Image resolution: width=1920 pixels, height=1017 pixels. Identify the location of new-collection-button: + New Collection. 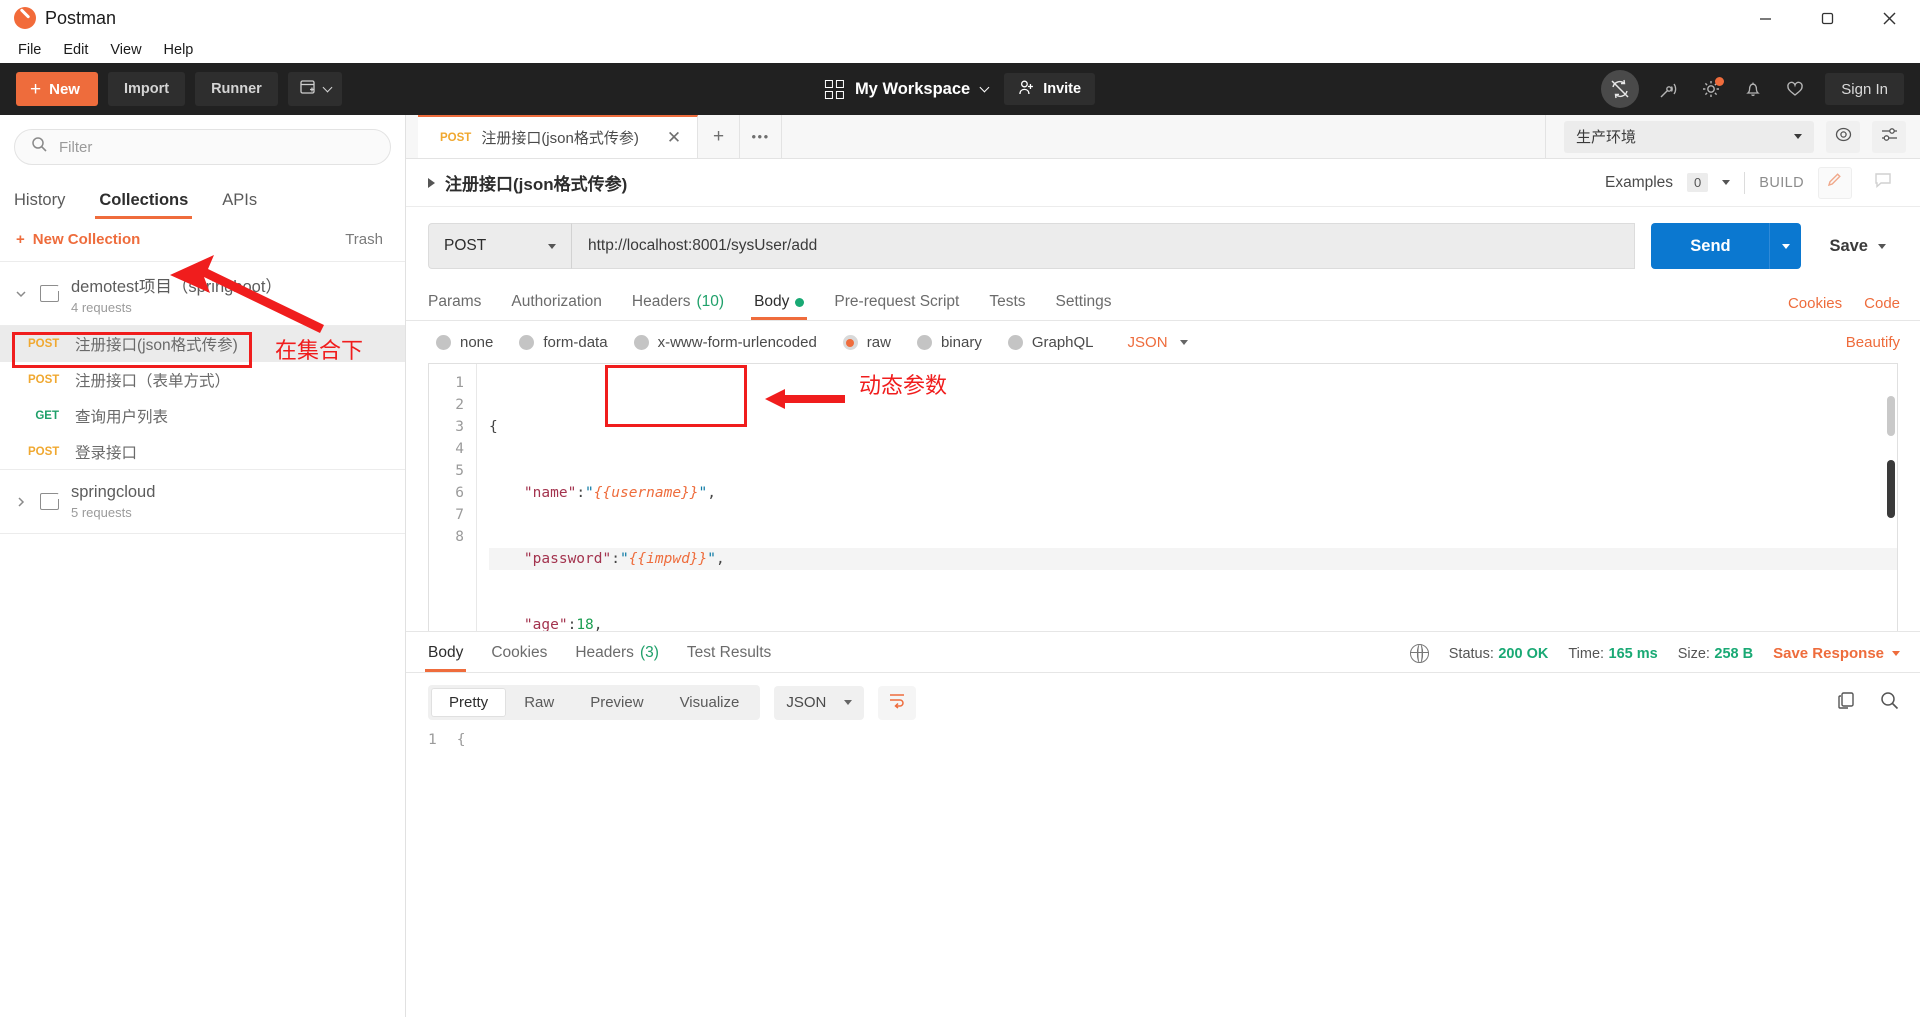
(78, 239).